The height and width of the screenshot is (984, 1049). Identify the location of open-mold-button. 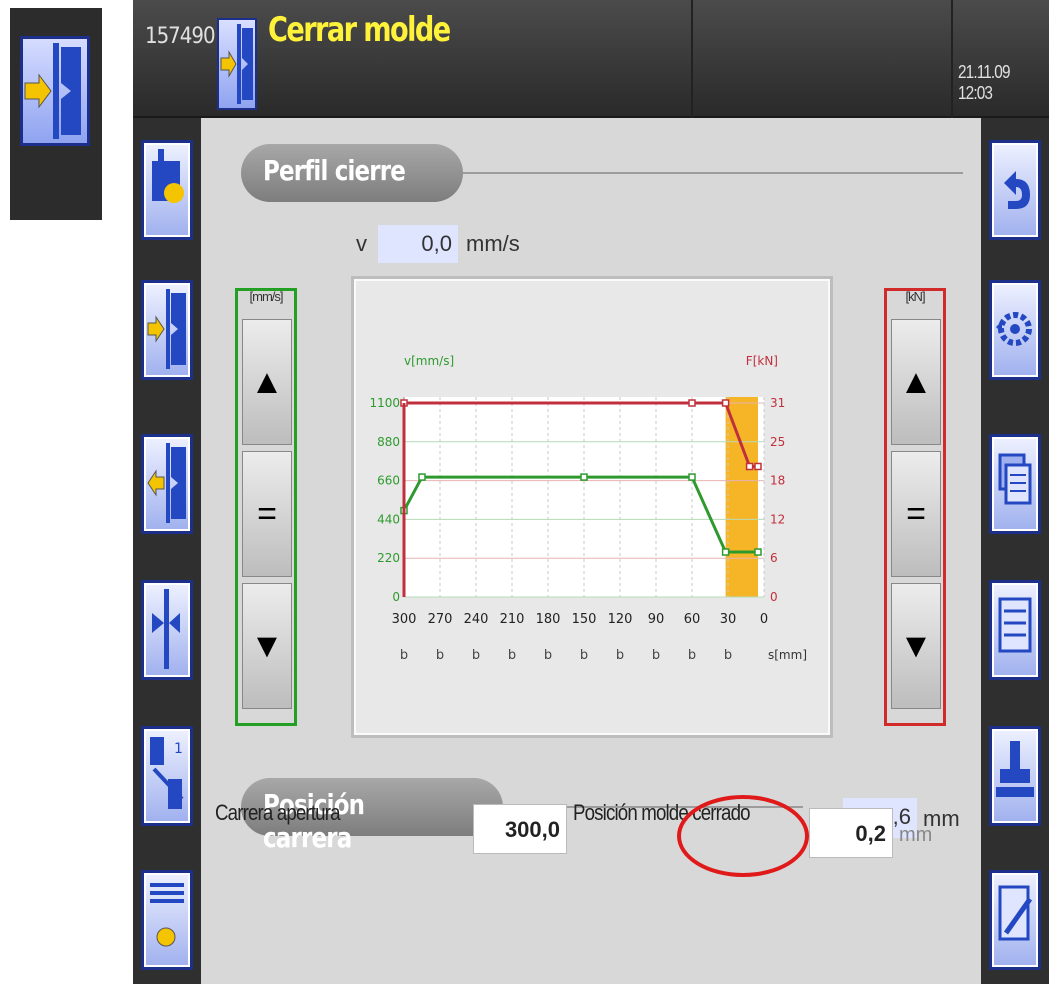
(167, 484).